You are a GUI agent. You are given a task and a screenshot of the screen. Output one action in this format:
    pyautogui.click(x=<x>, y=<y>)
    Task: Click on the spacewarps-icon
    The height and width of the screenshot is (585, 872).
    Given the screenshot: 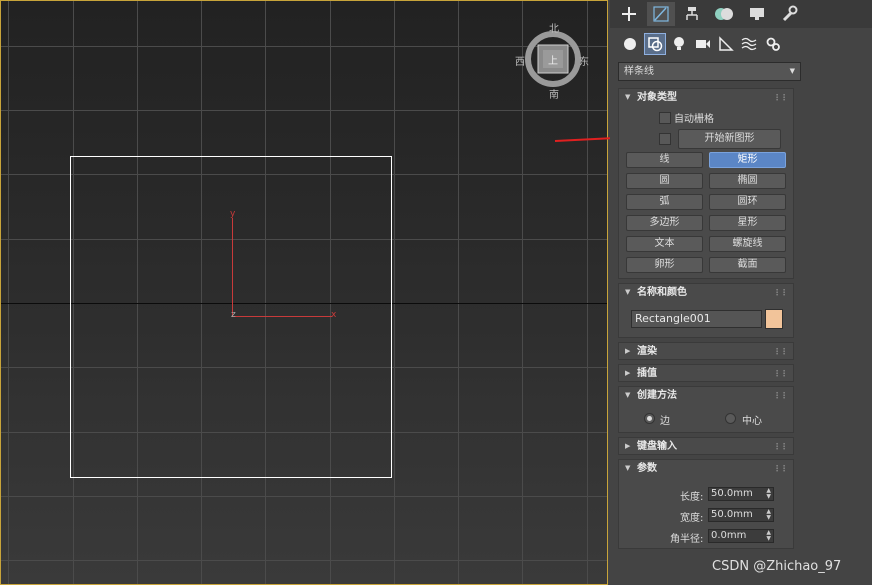 What is the action you would take?
    pyautogui.click(x=749, y=44)
    